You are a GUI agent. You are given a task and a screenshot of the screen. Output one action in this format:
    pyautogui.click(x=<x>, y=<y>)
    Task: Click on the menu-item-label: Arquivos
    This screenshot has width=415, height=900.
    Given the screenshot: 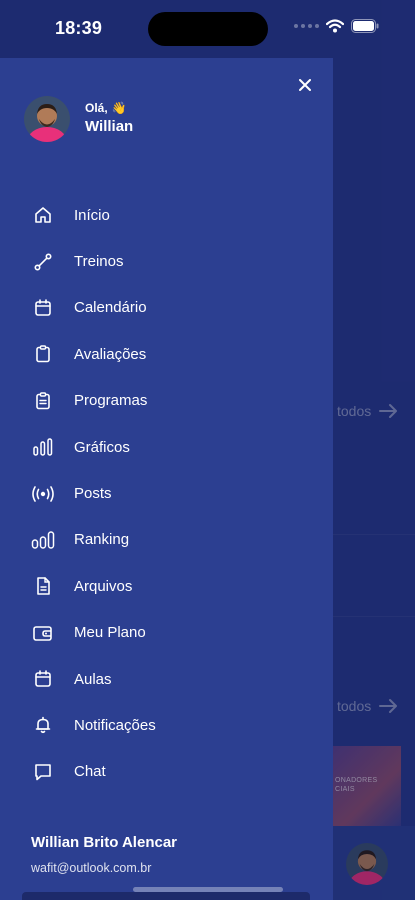 What is the action you would take?
    pyautogui.click(x=103, y=586)
    